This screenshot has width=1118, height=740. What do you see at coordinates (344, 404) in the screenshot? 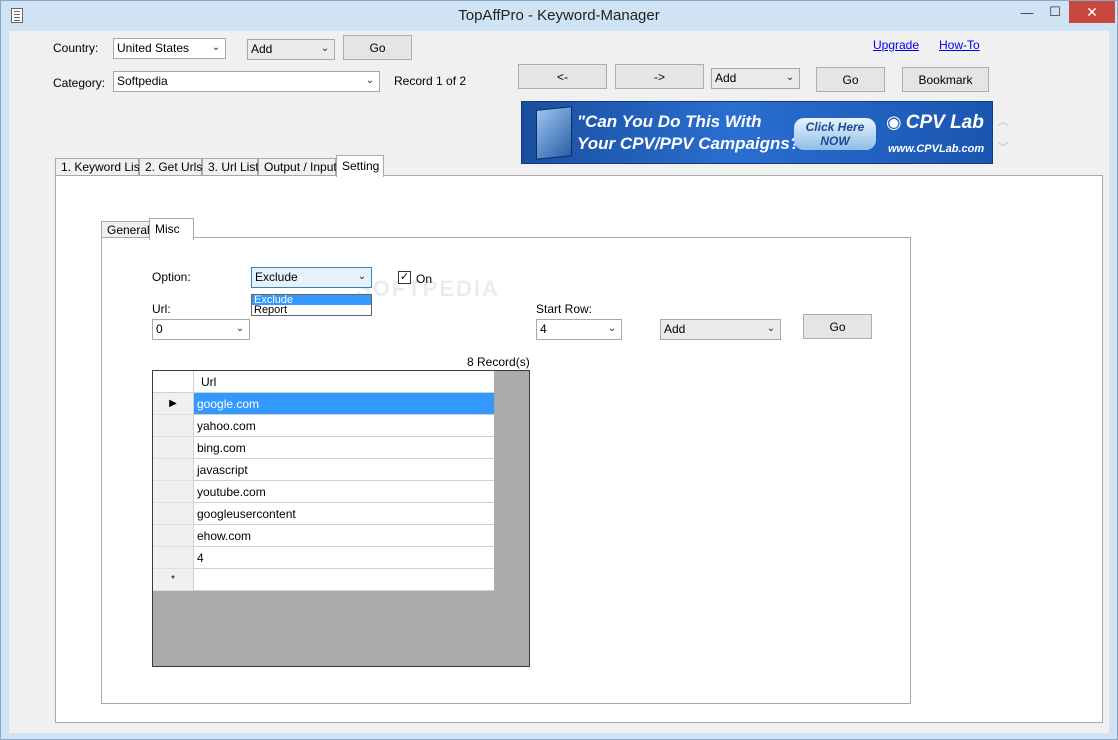
I see `grid-cell: google.com` at bounding box center [344, 404].